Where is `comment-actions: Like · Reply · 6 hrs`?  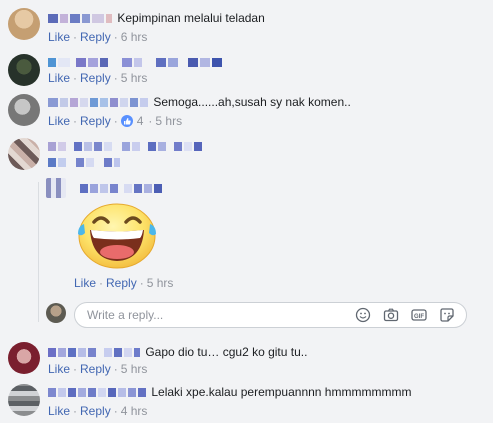
comment-actions: Like · Reply · 6 hrs is located at coordinates (98, 37).